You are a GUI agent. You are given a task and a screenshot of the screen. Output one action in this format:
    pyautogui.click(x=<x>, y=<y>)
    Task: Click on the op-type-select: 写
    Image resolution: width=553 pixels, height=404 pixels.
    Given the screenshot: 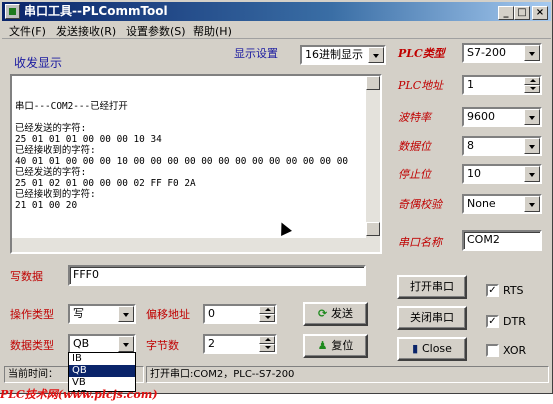 What is the action you would take?
    pyautogui.click(x=102, y=314)
    